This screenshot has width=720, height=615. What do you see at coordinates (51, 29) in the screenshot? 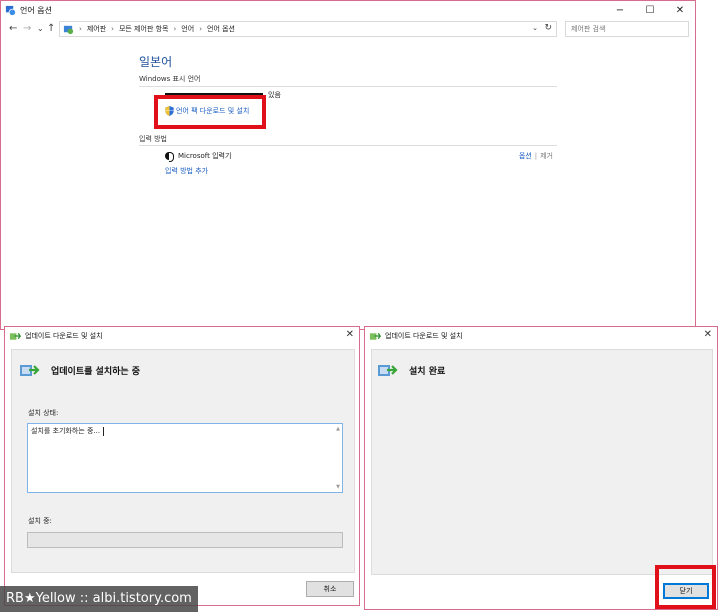
I see `up-arrow-icon: ↑` at bounding box center [51, 29].